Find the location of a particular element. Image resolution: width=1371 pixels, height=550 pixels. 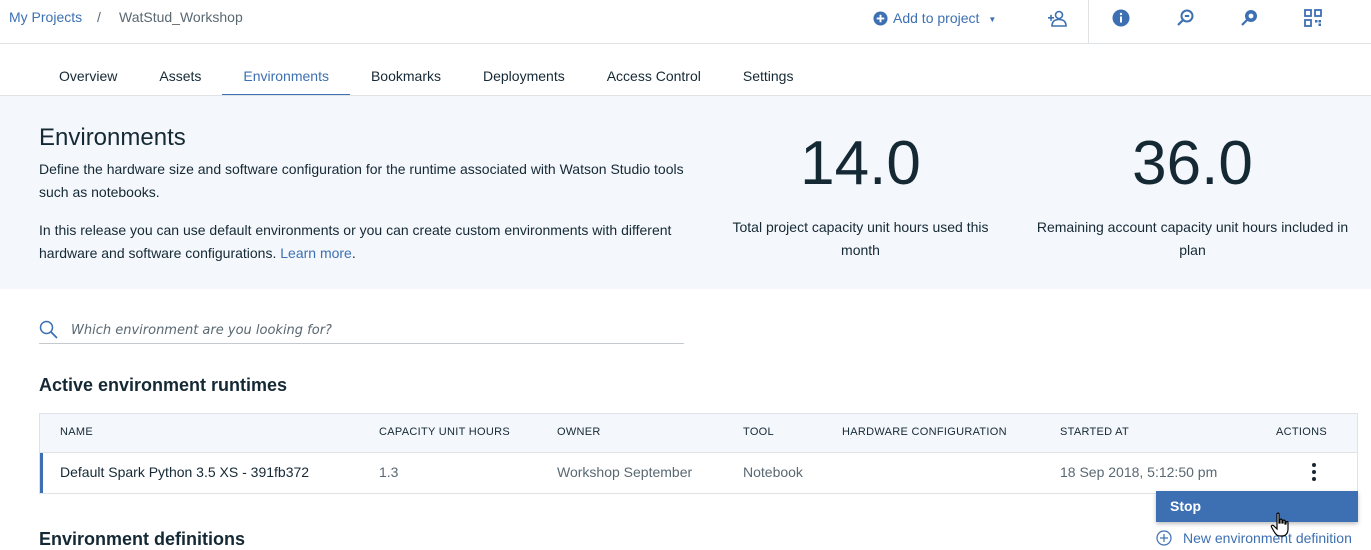

column-header-capacity: CAPACITY UNIT HOURS is located at coordinates (444, 432).